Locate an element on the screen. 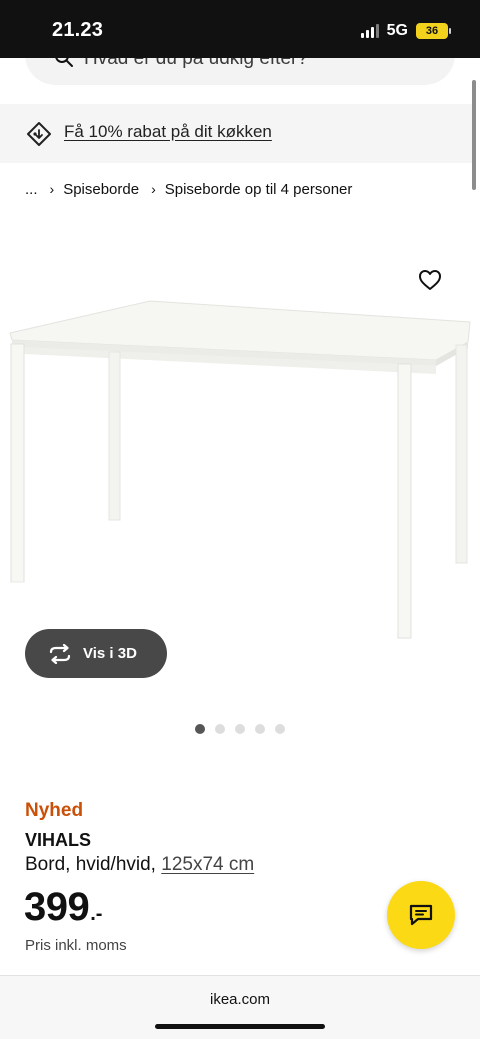  browser-url: ikea.com is located at coordinates (240, 999).